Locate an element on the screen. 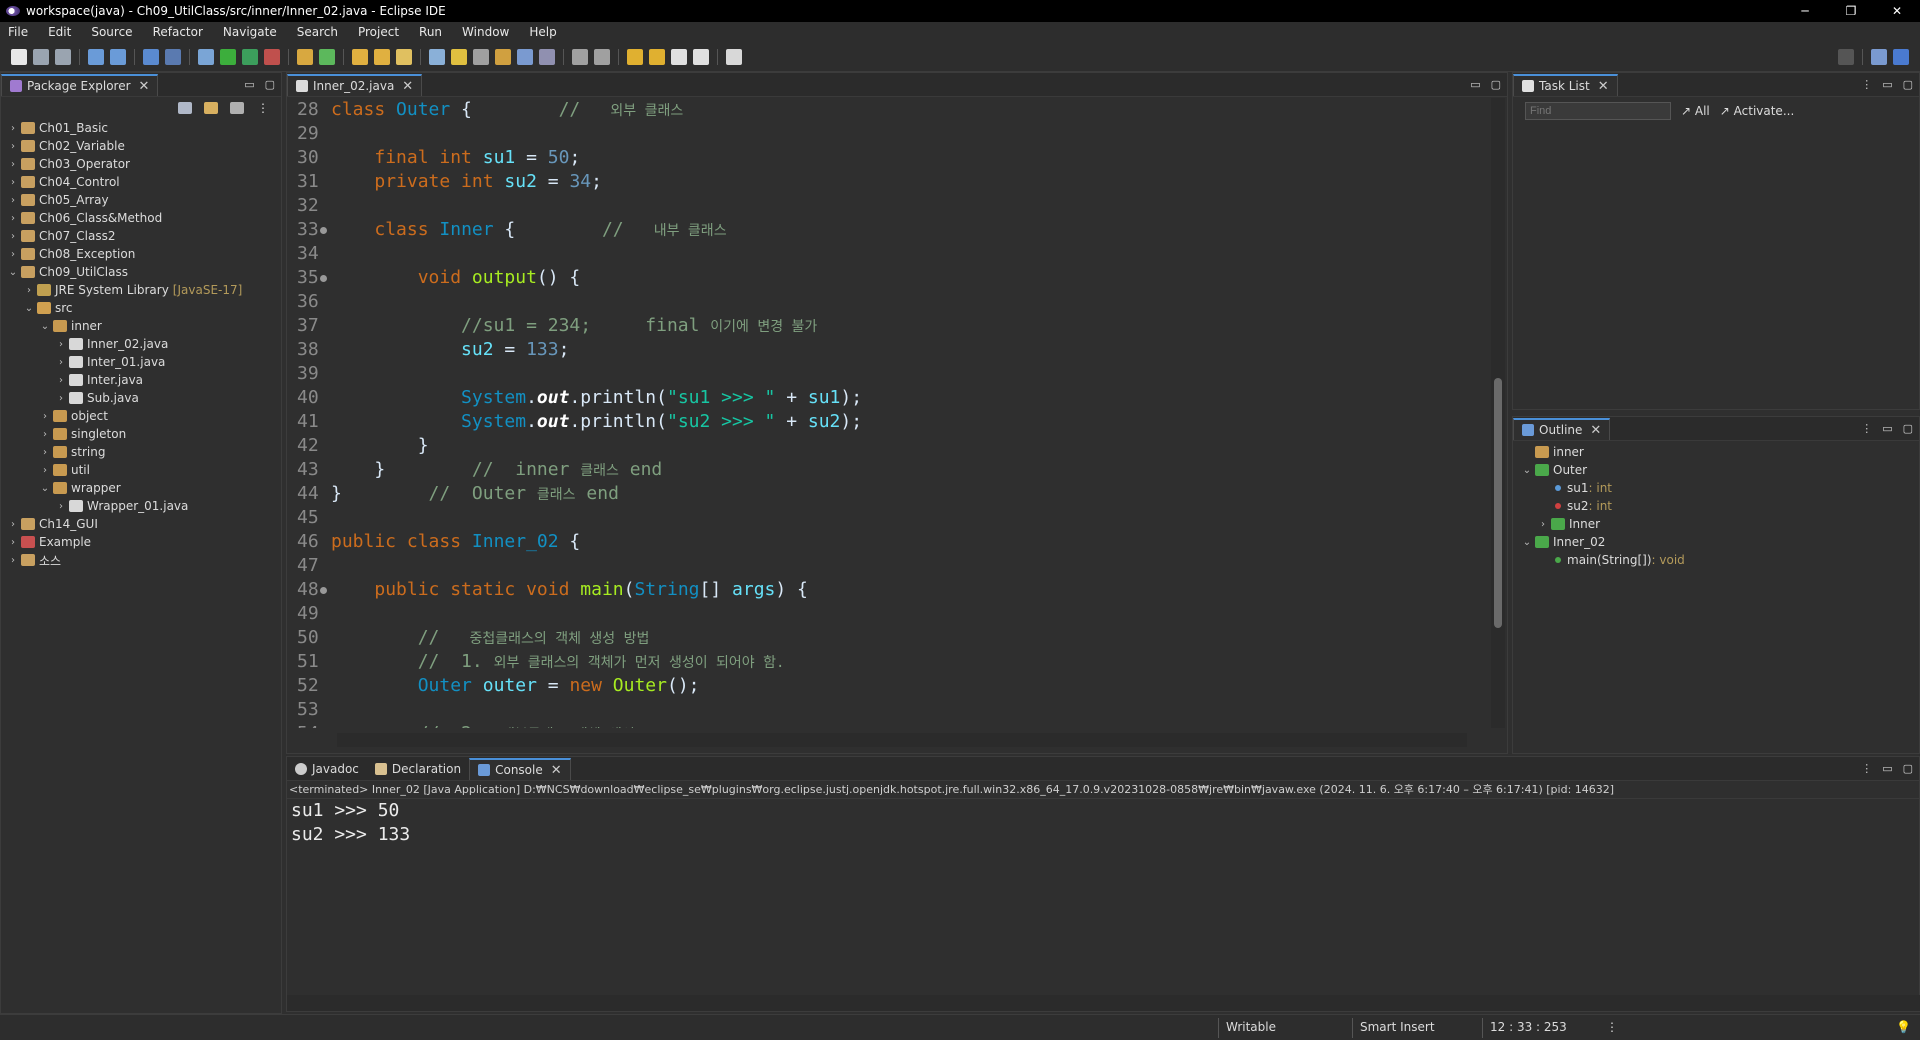  tip-icon: 💡 is located at coordinates (1903, 1027).